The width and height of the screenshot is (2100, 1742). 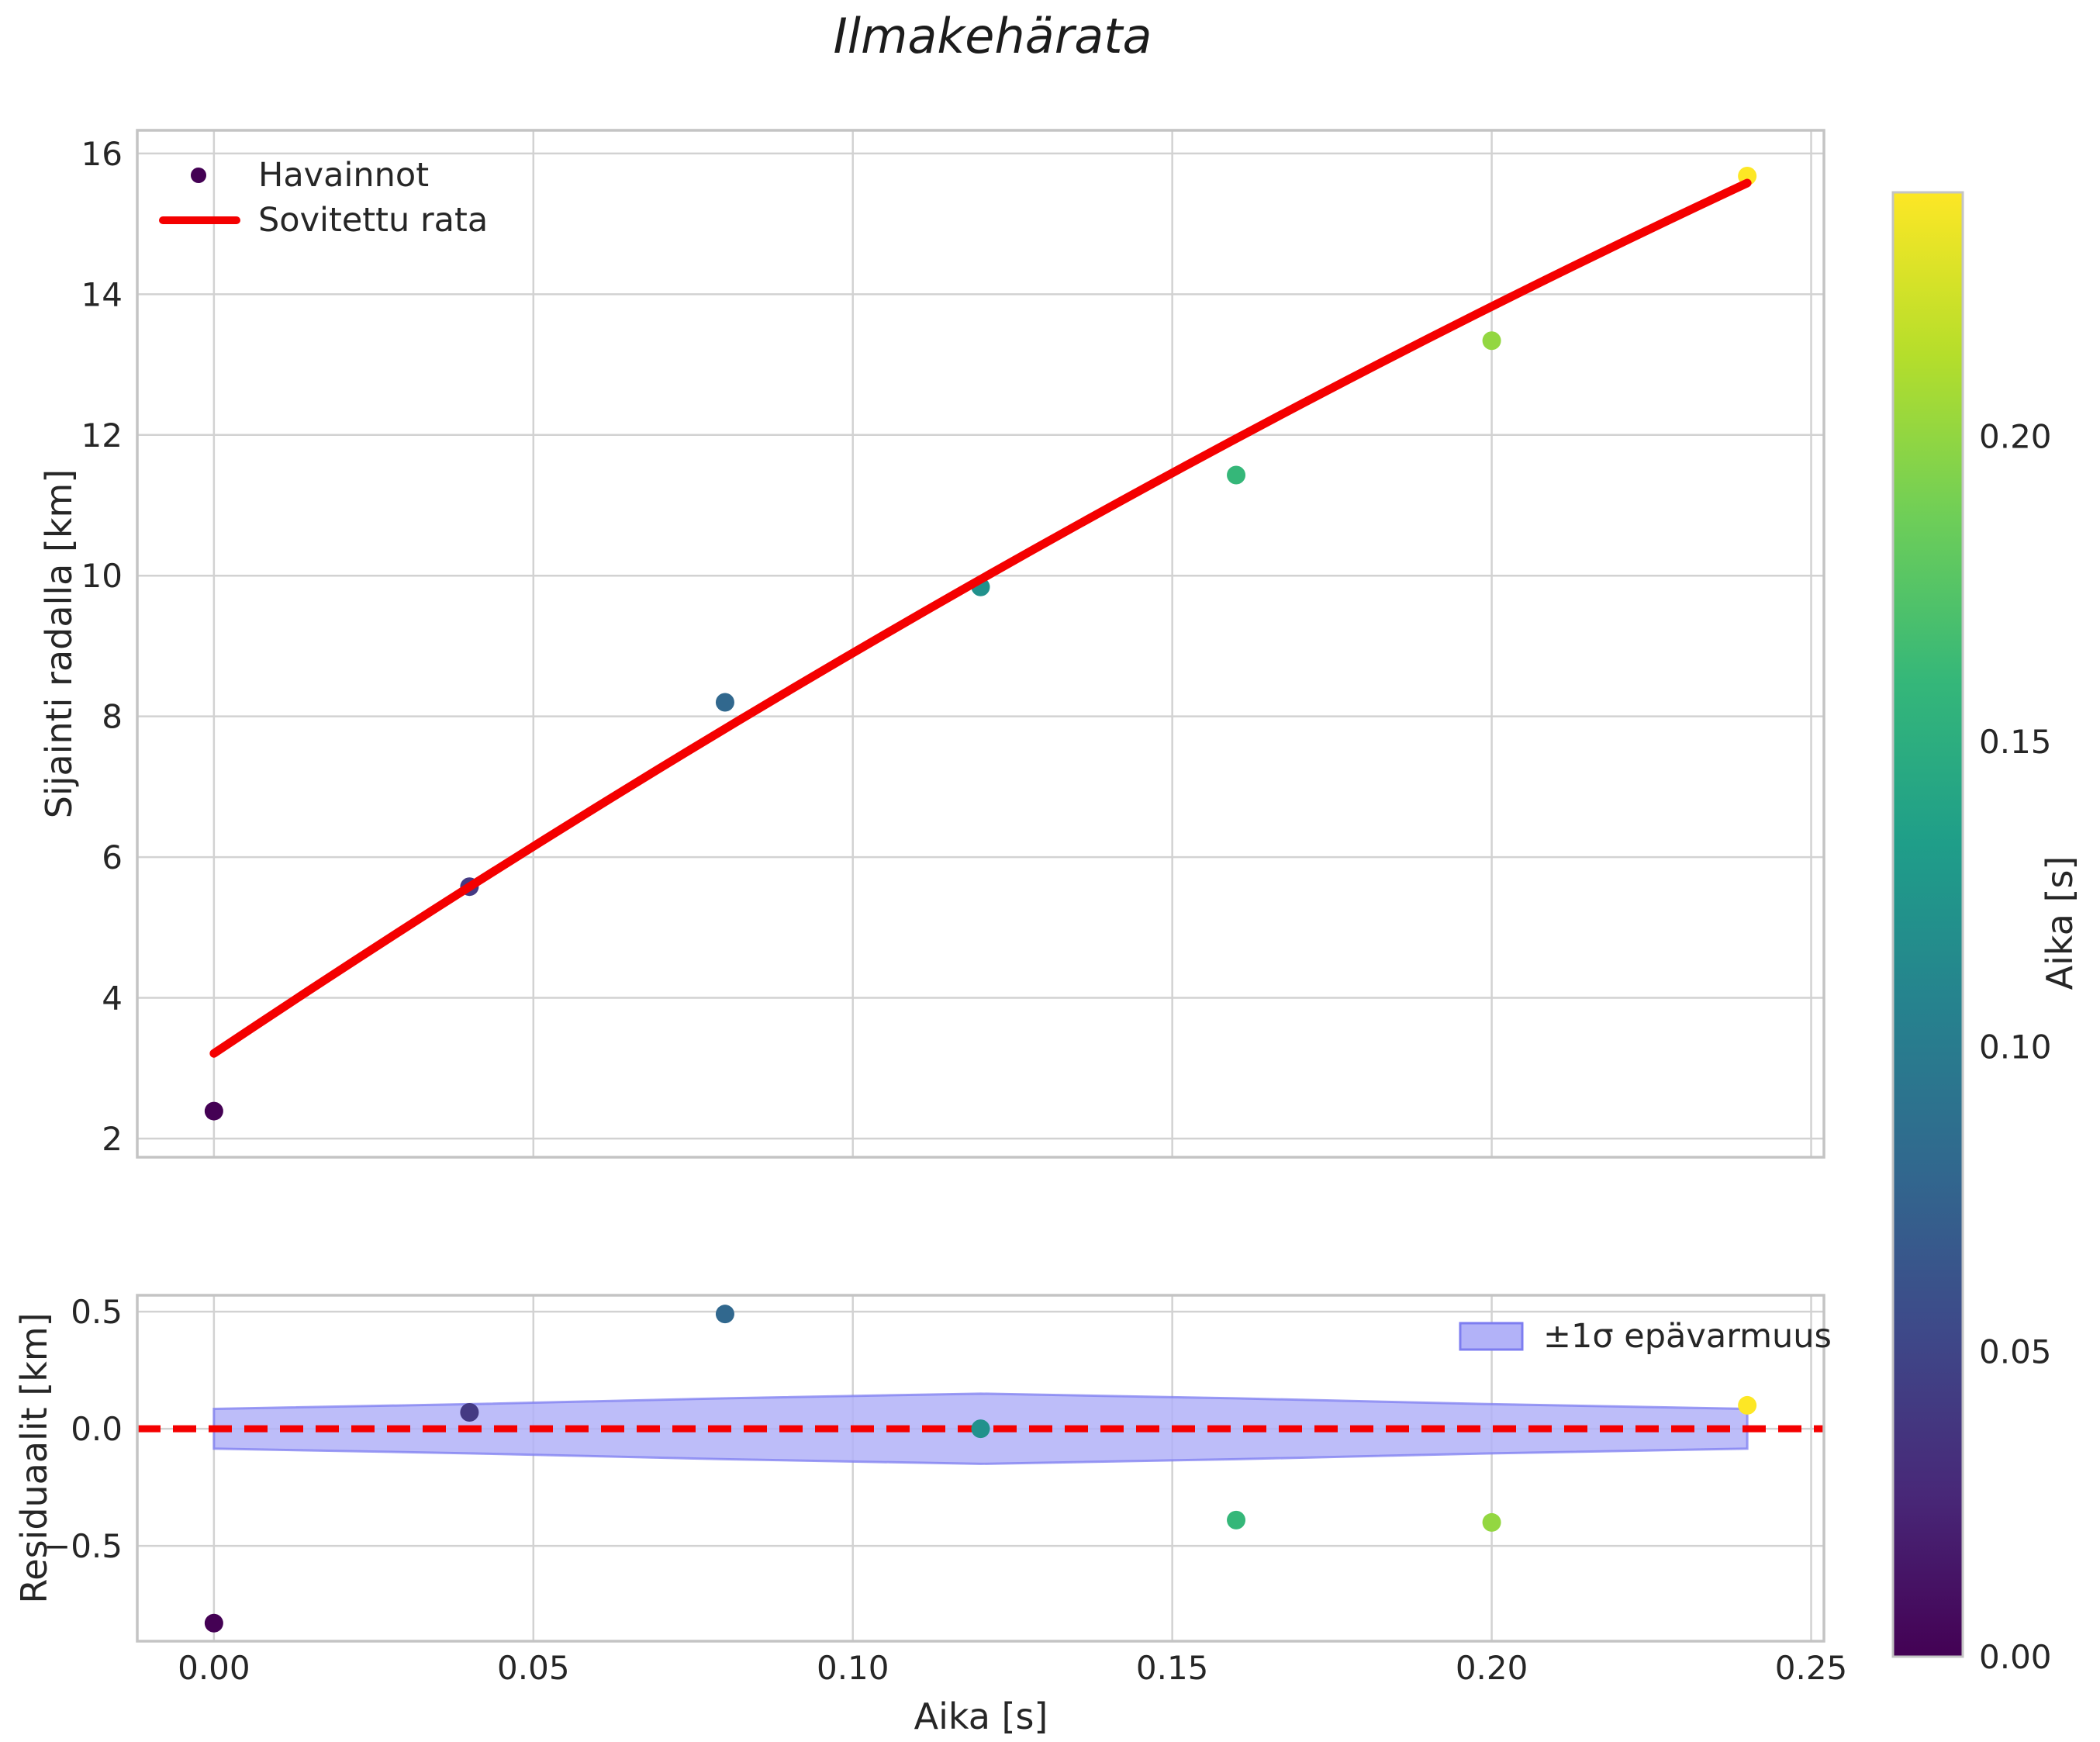 I want to click on main-y-tick-label: 4, so click(x=112, y=999).